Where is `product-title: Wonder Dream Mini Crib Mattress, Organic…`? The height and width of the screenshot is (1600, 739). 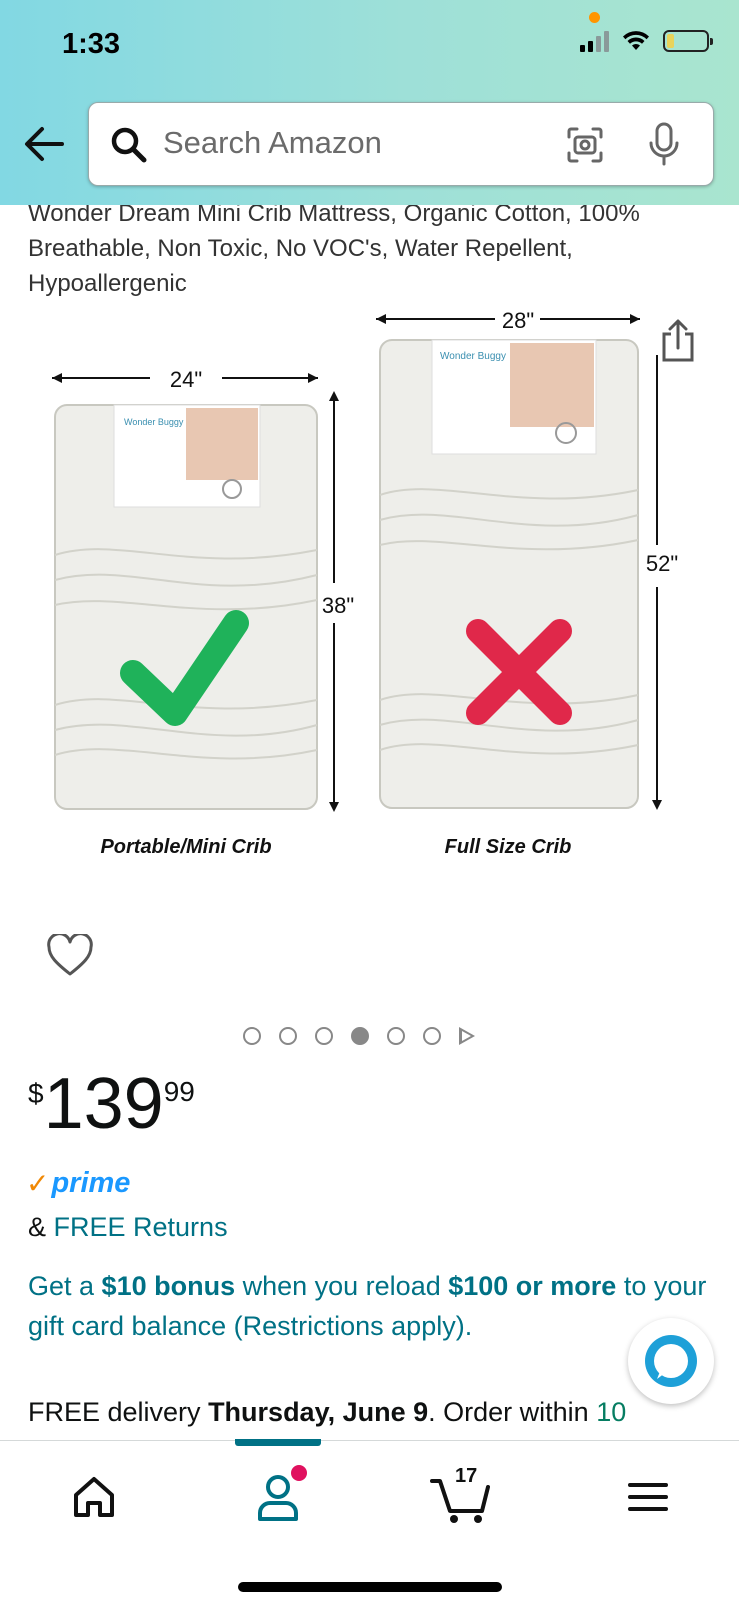 product-title: Wonder Dream Mini Crib Mattress, Organic… is located at coordinates (373, 248).